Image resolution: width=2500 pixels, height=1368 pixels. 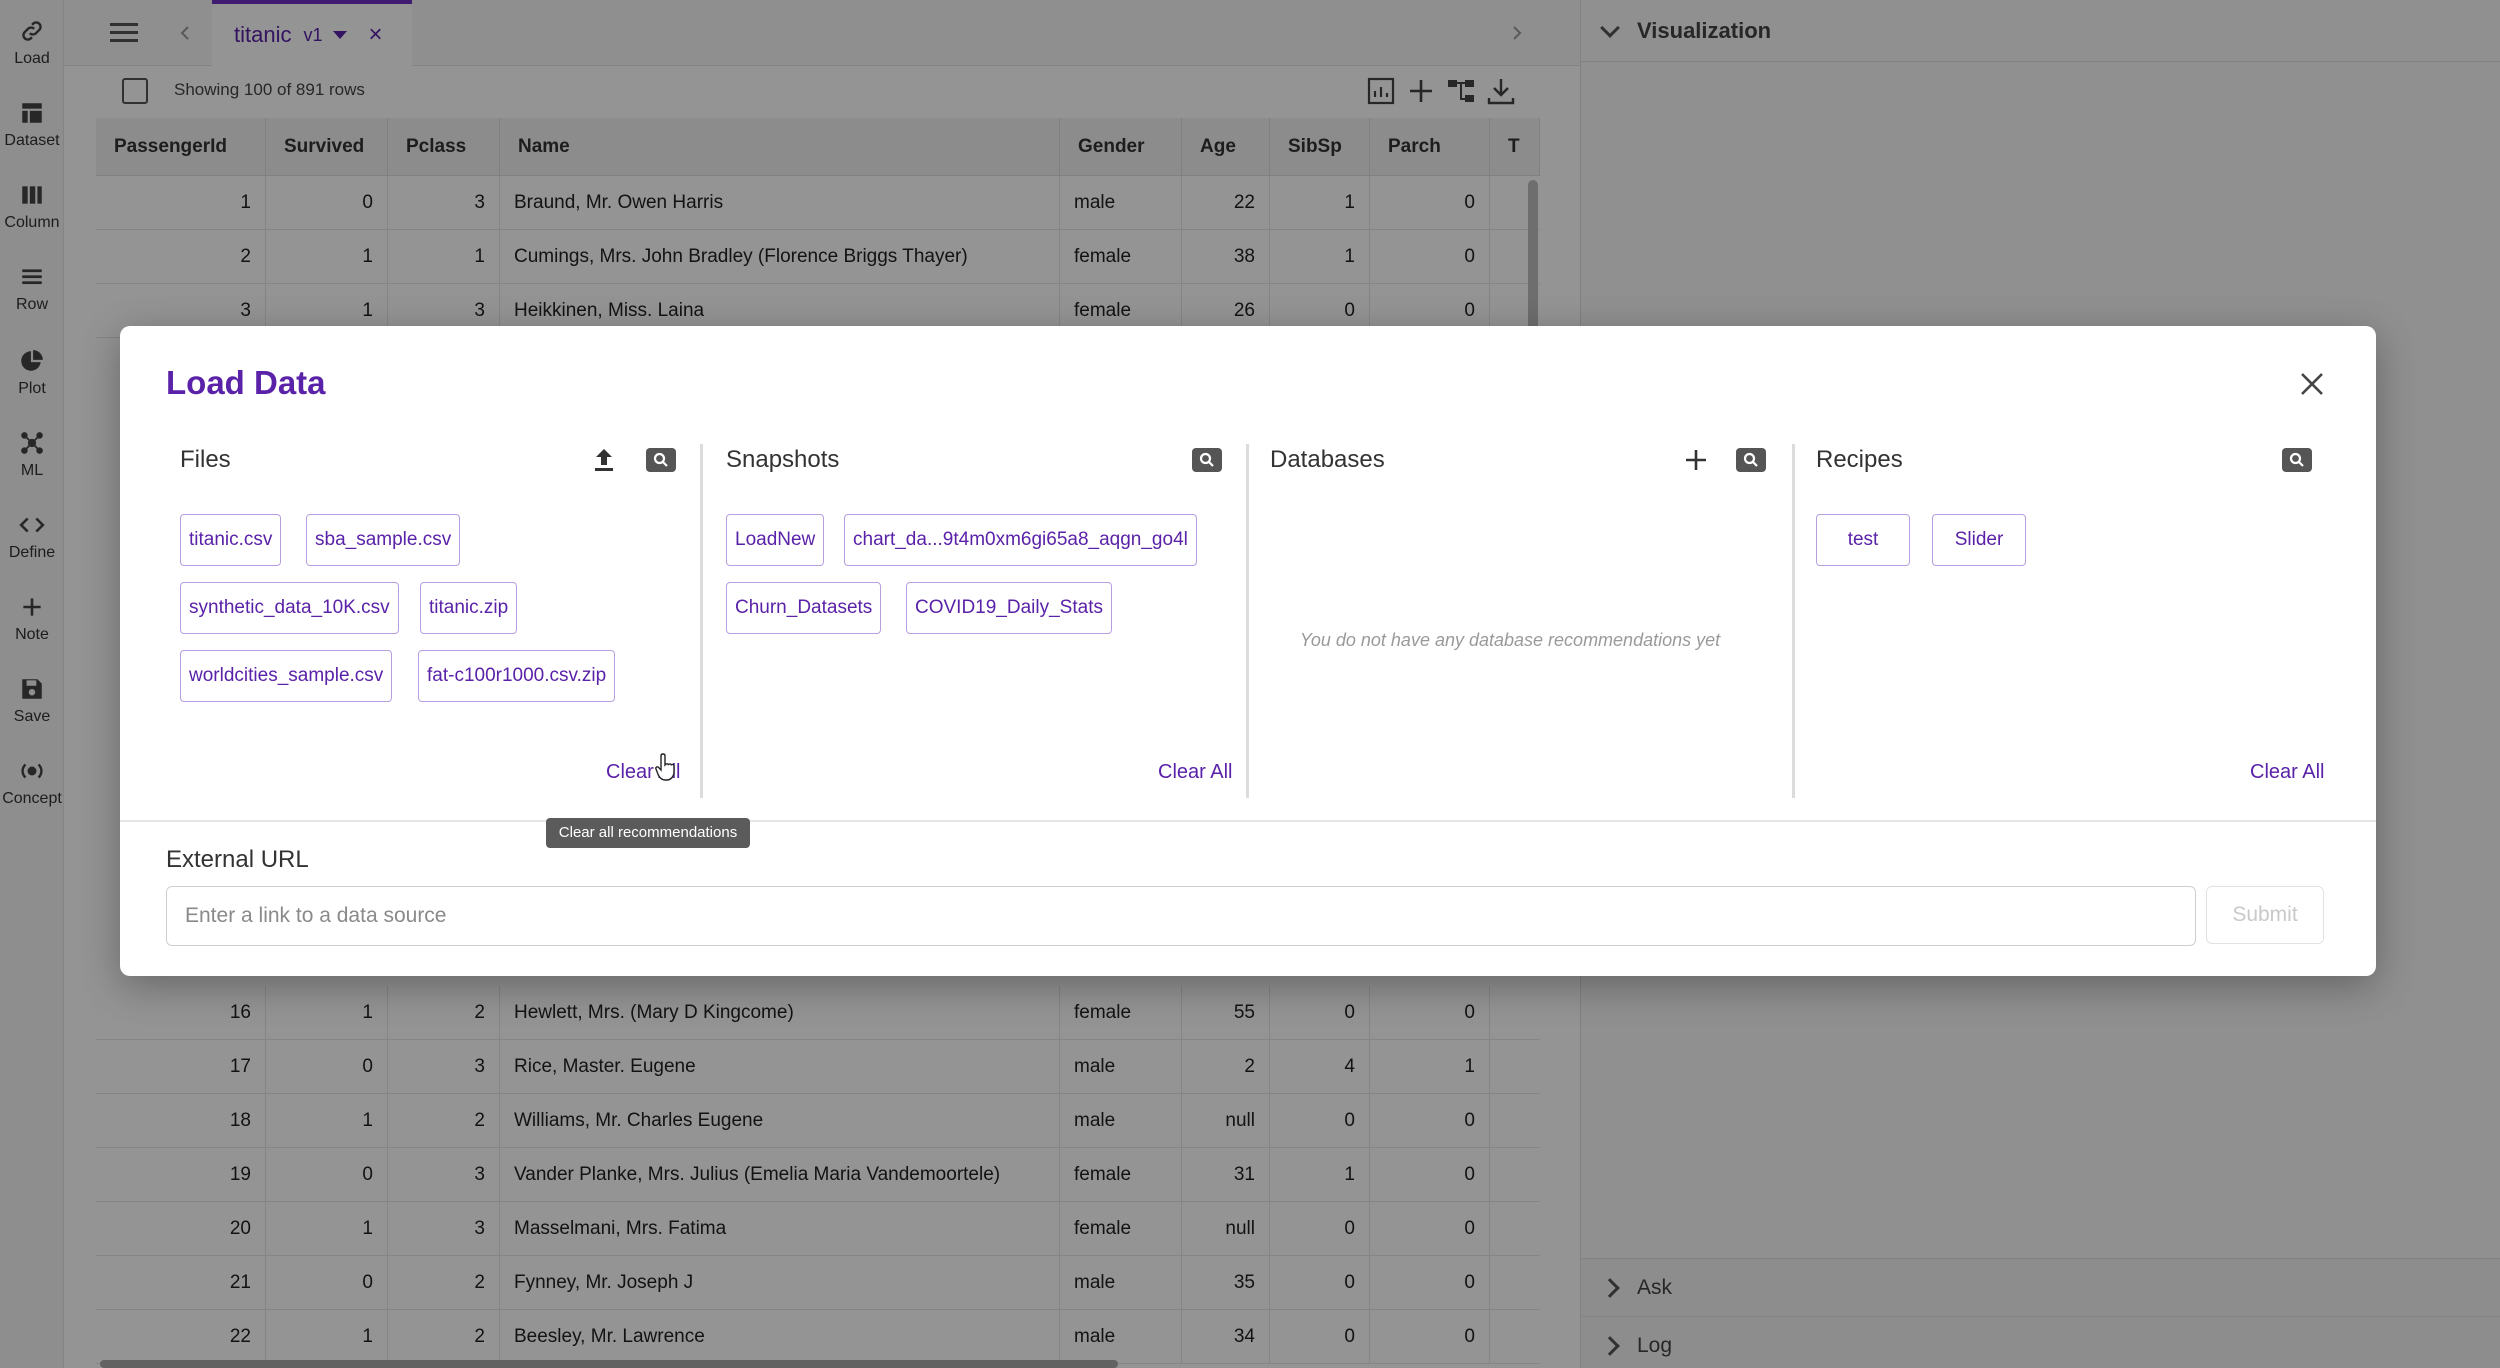 What do you see at coordinates (231, 540) in the screenshot?
I see `file-chip: titanic.csv` at bounding box center [231, 540].